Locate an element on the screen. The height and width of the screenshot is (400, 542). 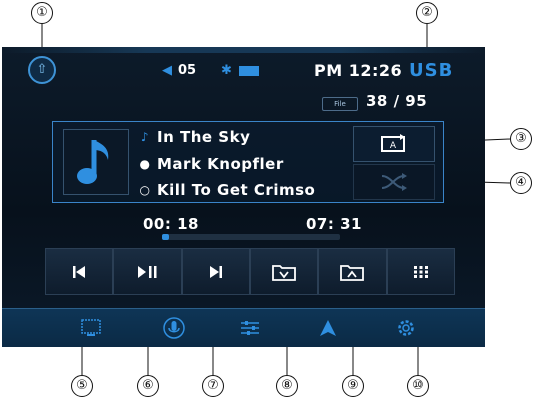
dock-voice-button is located at coordinates (174, 328).